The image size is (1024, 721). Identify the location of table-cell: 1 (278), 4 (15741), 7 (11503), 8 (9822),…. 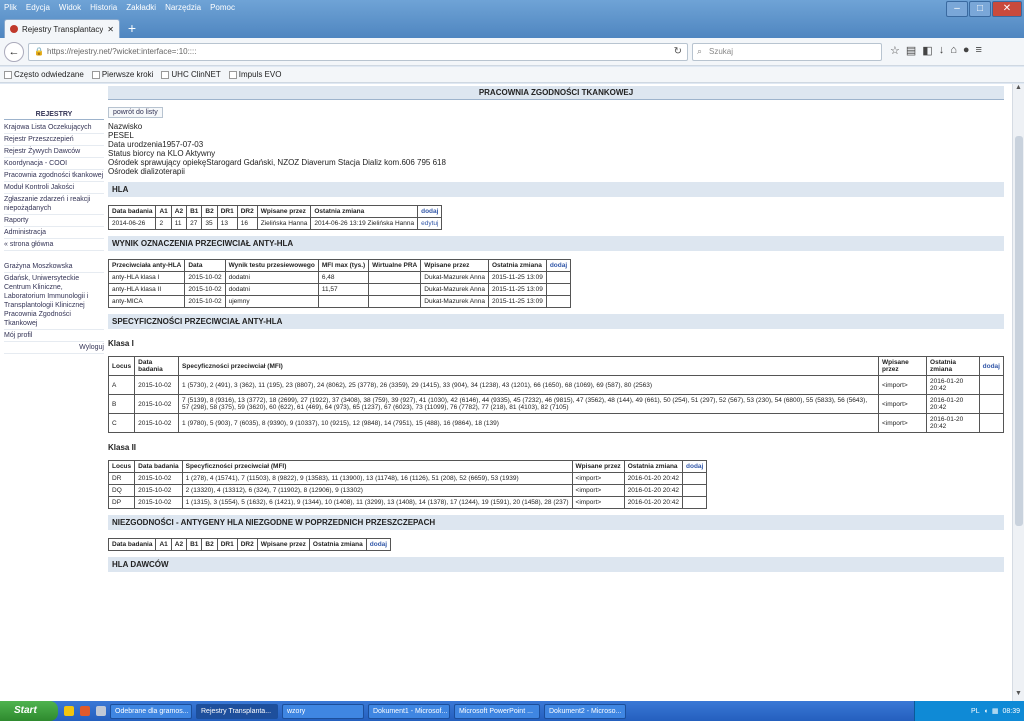
(377, 478).